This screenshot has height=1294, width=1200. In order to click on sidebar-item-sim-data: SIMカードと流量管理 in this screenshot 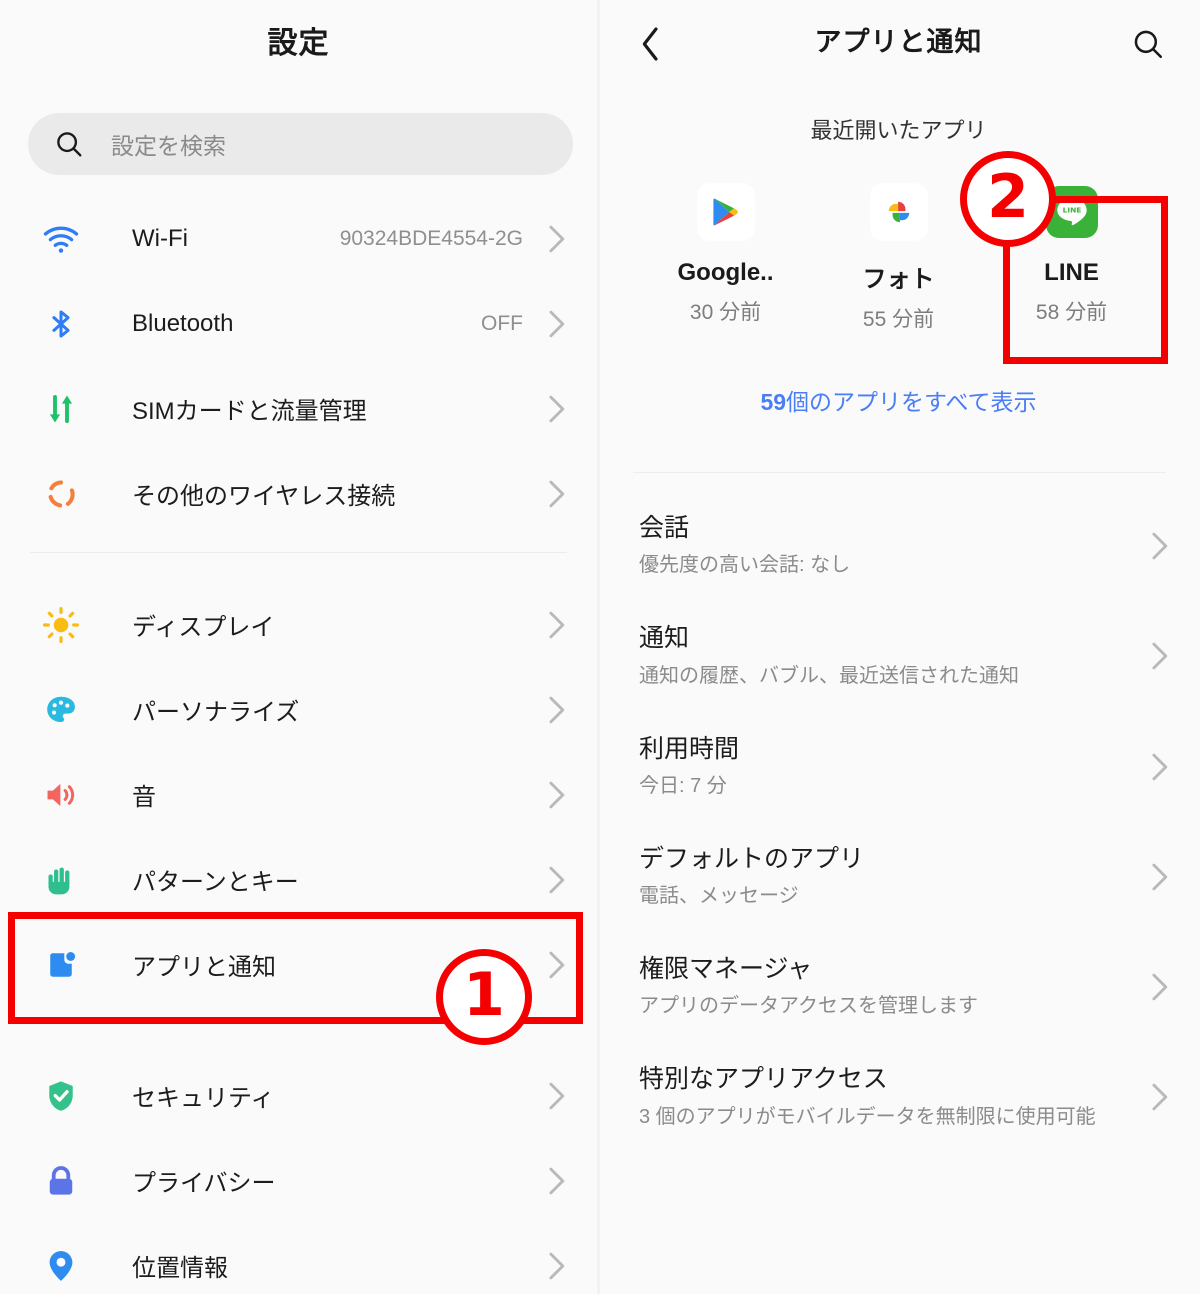, I will do `click(298, 408)`.